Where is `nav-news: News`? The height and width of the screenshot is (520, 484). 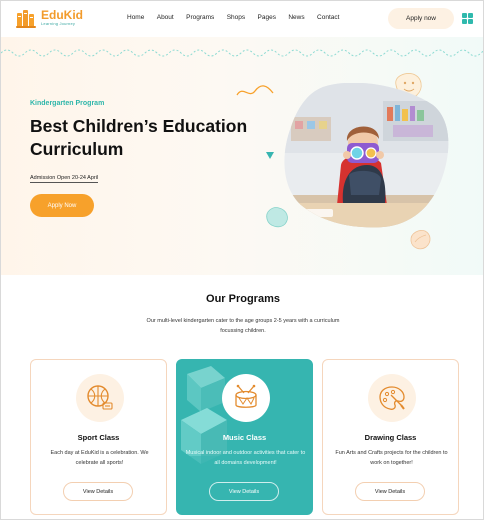 nav-news: News is located at coordinates (296, 17).